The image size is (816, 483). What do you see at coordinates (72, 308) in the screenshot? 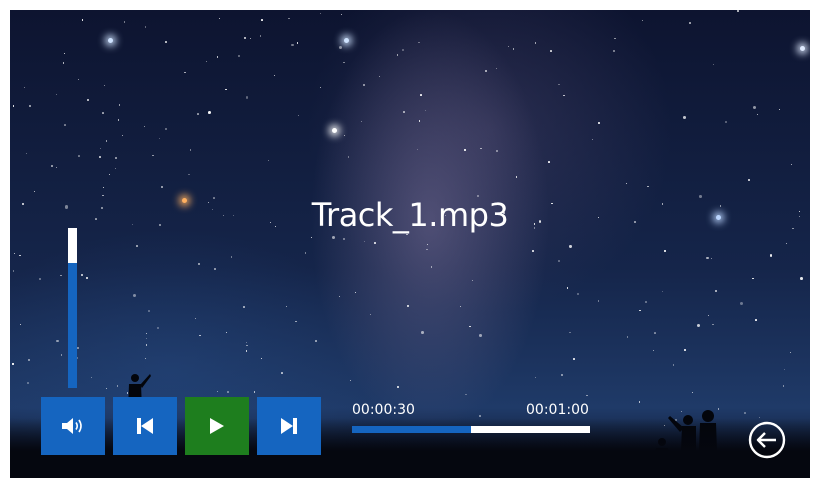
I see `volume-slider` at bounding box center [72, 308].